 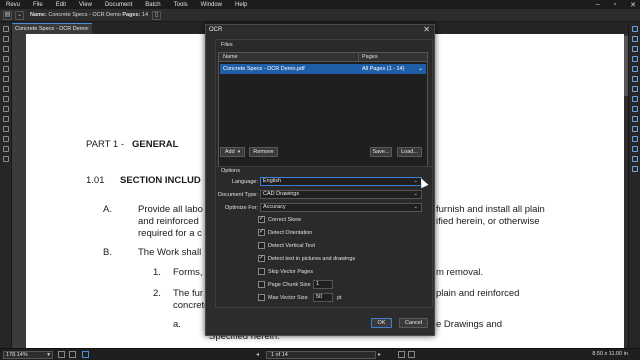 I want to click on next-page-icon: ▸, so click(x=379, y=354).